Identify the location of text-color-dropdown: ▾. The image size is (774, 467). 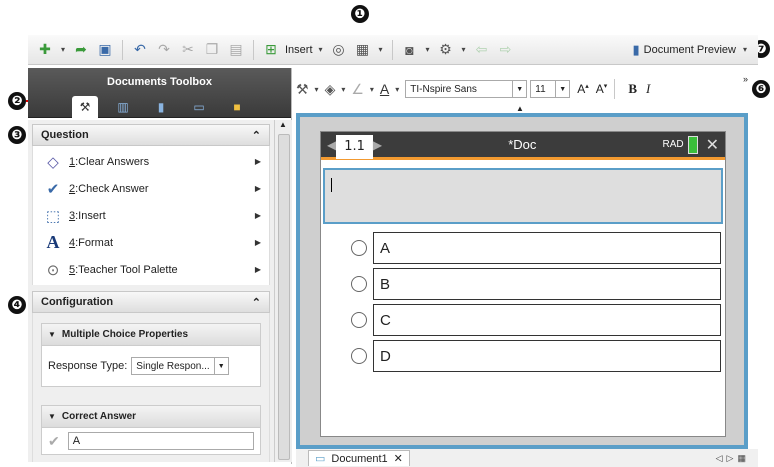
(397, 89).